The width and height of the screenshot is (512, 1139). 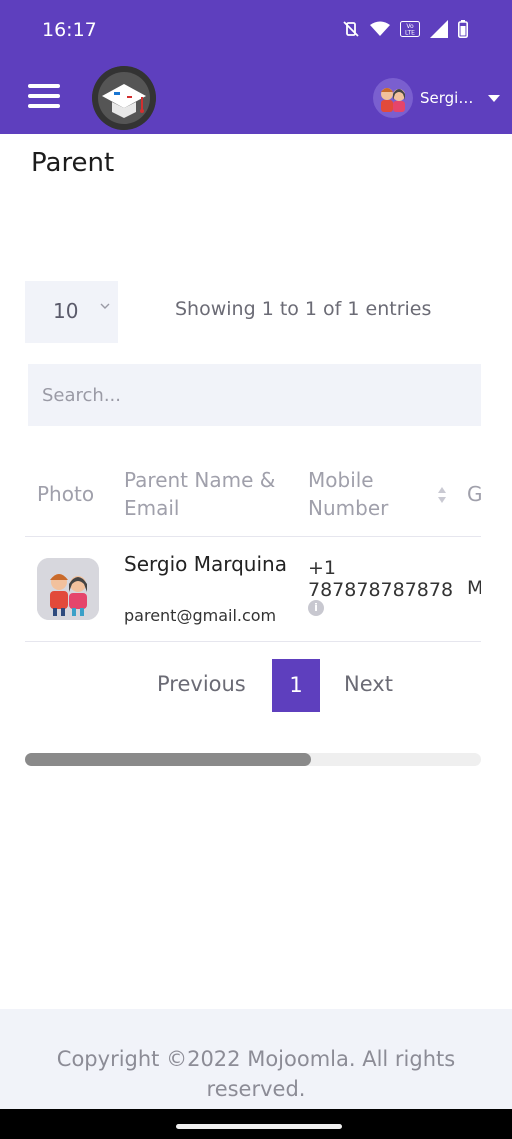 What do you see at coordinates (303, 309) in the screenshot?
I see `table-info: Showing 1 to 1 of 1 entries` at bounding box center [303, 309].